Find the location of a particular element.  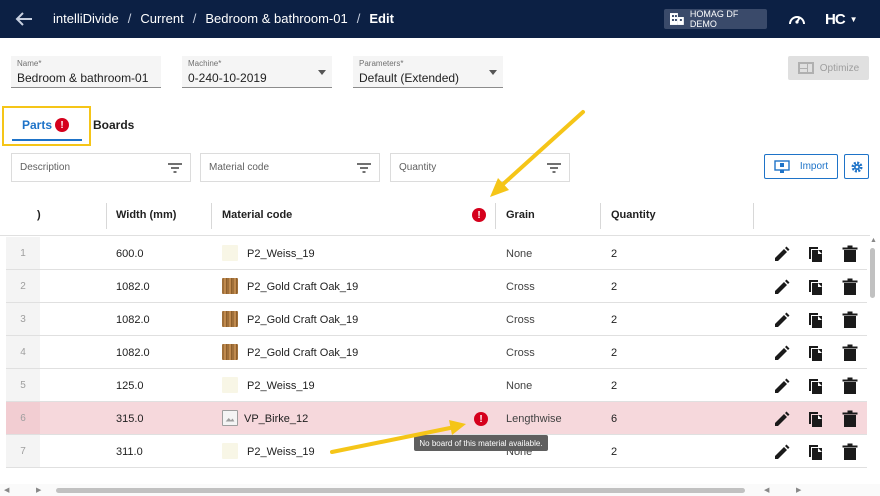

speedometer-icon is located at coordinates (797, 19).